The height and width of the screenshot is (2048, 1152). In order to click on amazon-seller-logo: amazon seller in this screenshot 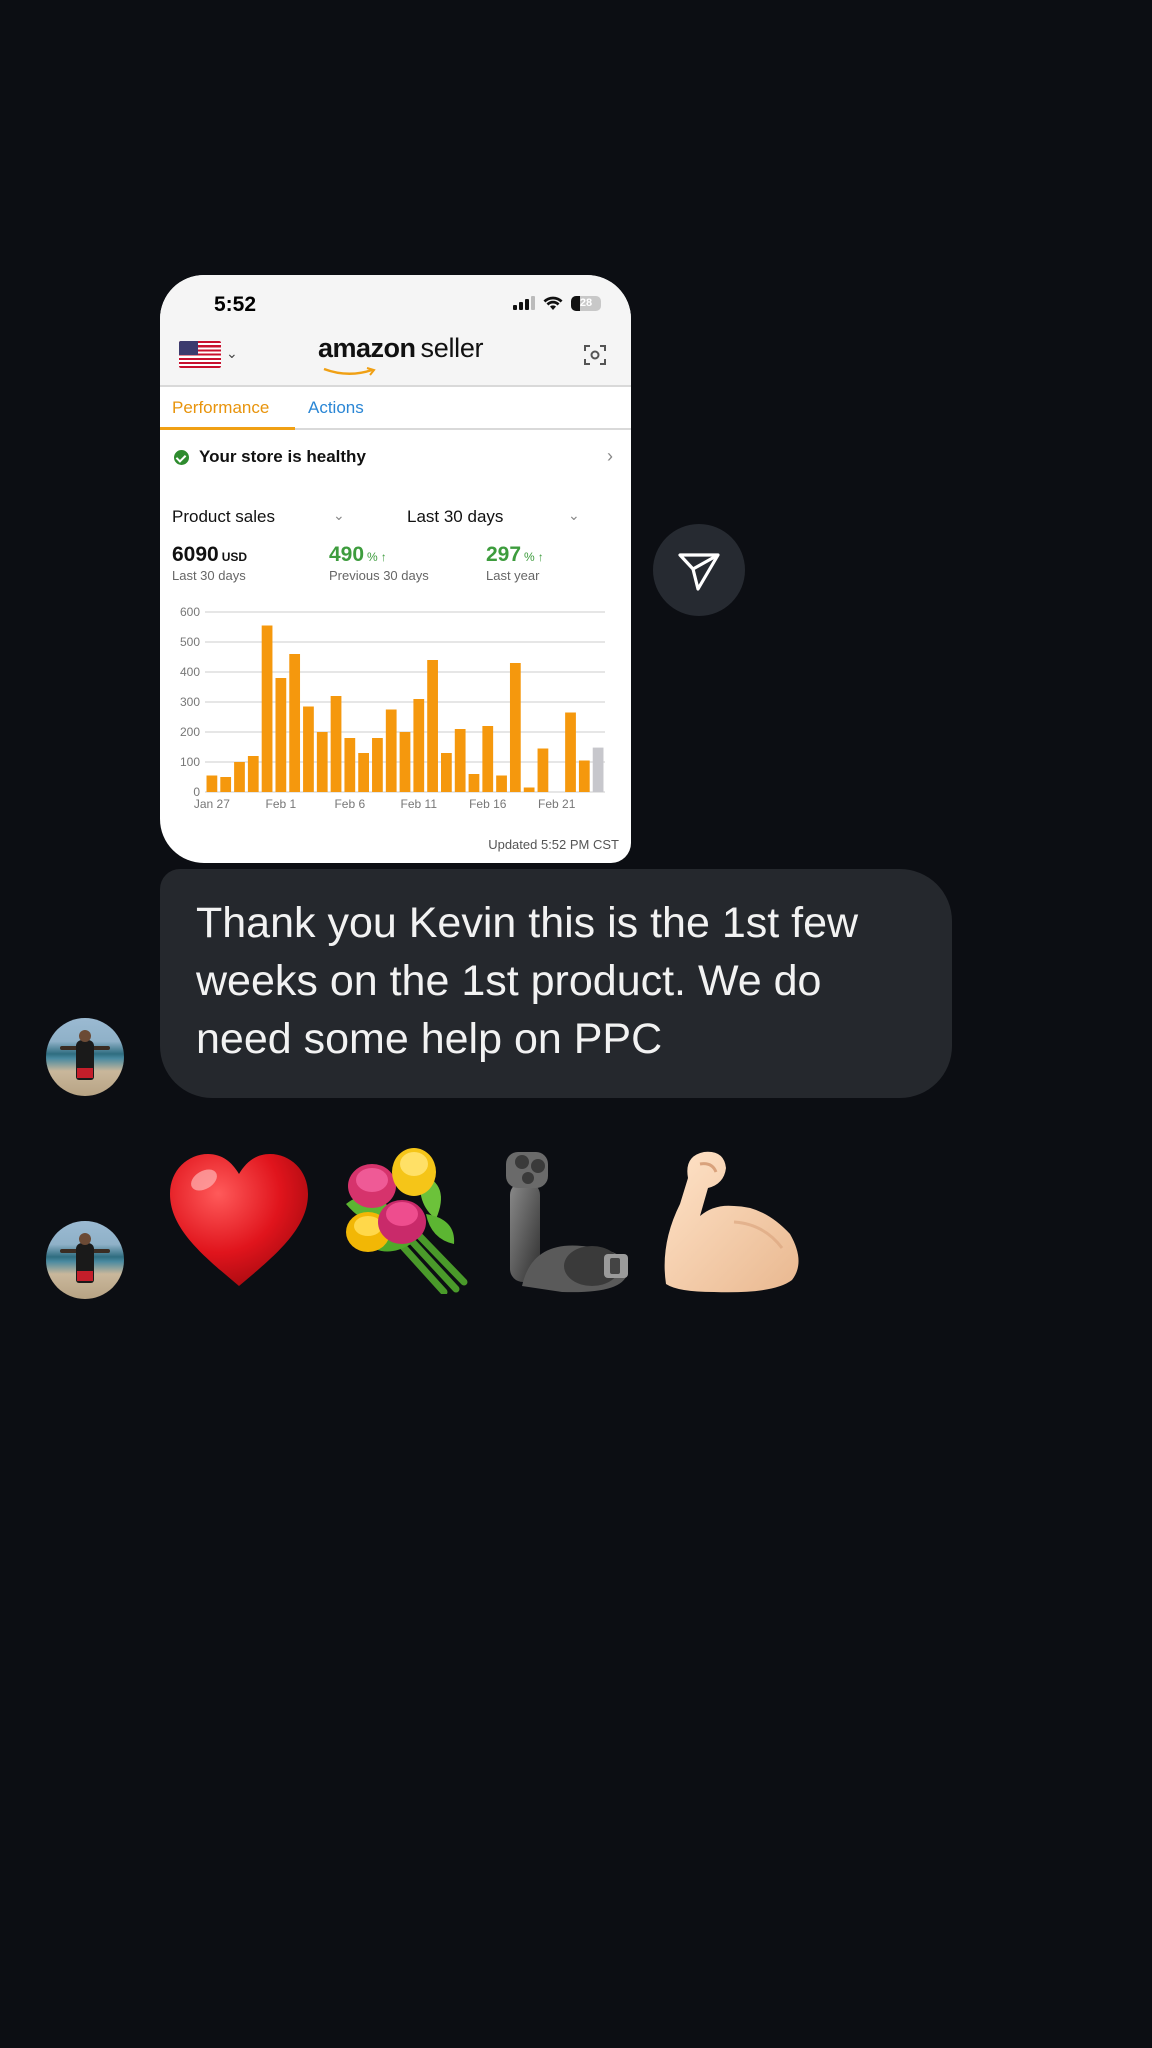, I will do `click(401, 355)`.